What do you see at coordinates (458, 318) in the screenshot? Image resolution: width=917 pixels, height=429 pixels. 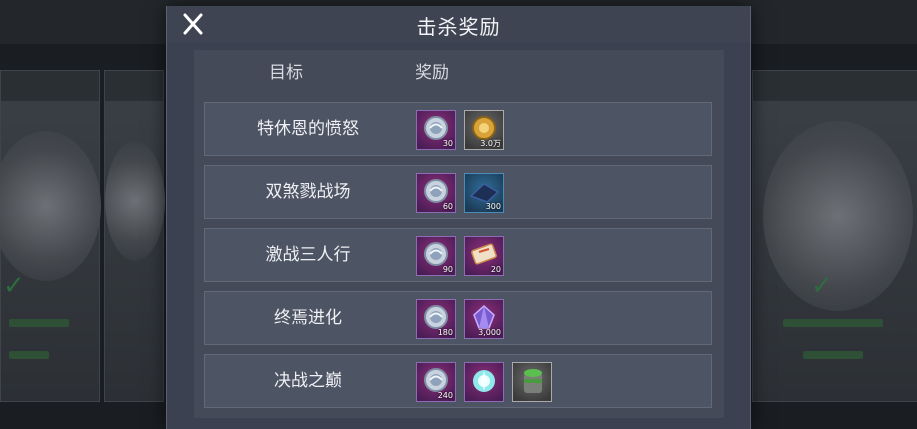 I see `reward-row: 终焉进化 180 3,000` at bounding box center [458, 318].